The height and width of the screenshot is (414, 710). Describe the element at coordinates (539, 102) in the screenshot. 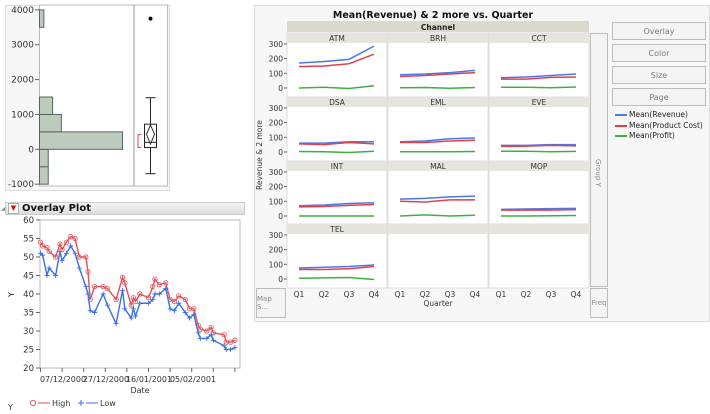

I see `panel-label: EVE` at that location.